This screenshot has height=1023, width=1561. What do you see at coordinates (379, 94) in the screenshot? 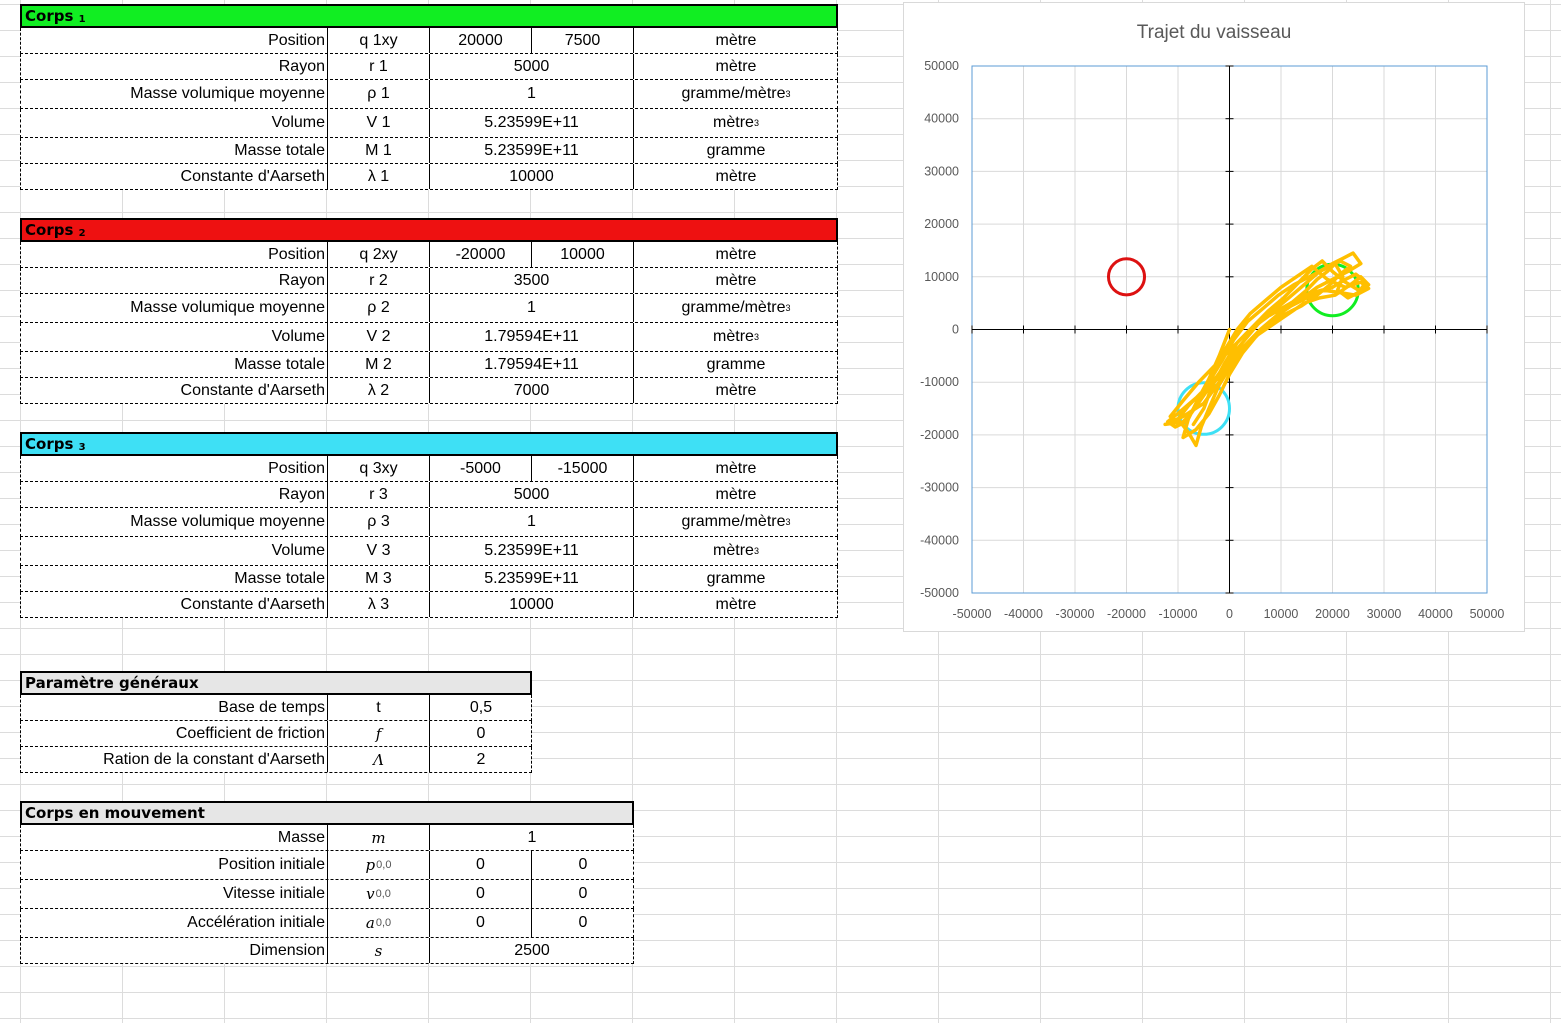
I see `row-symbol: ρ 1` at bounding box center [379, 94].